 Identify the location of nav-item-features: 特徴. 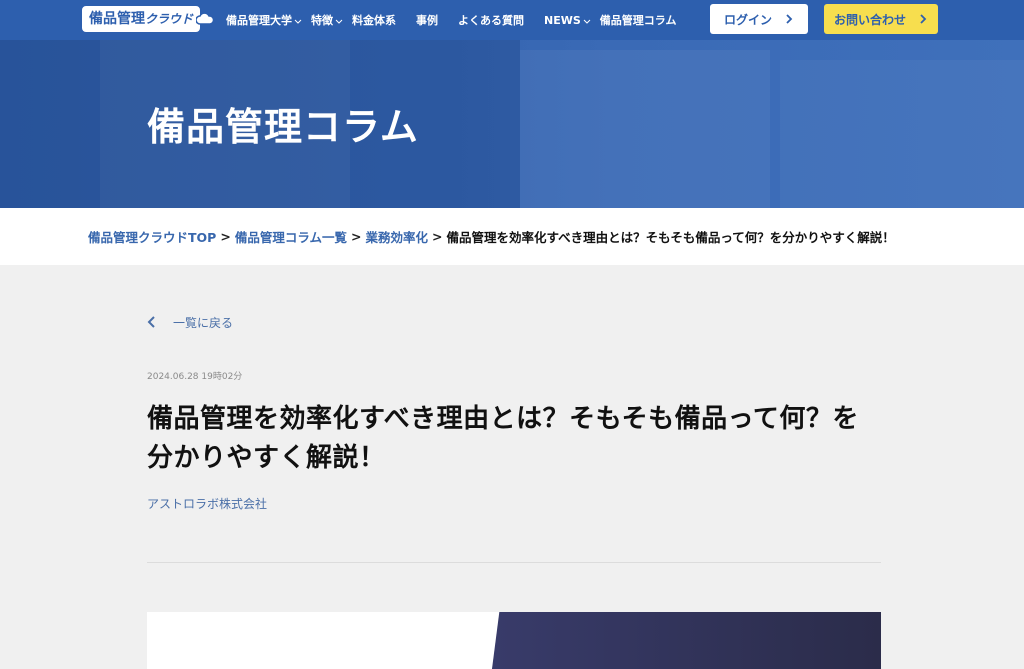
(327, 20).